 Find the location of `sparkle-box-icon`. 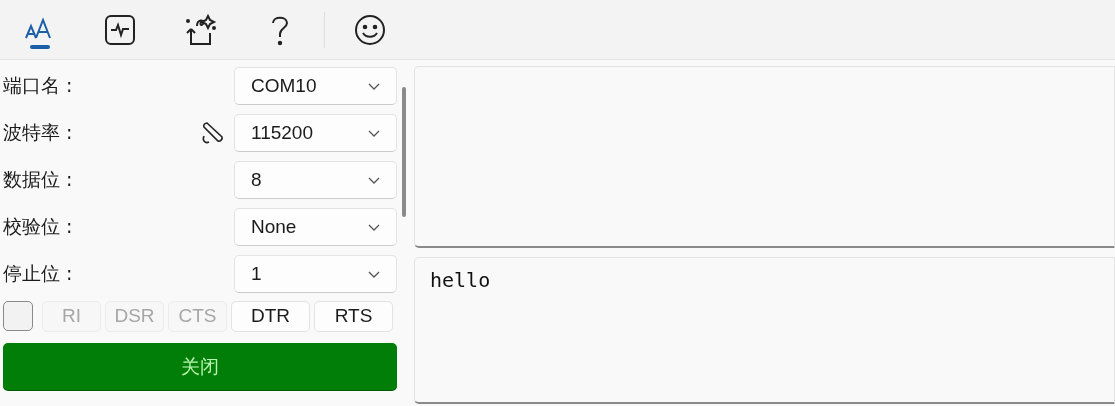

sparkle-box-icon is located at coordinates (200, 29).